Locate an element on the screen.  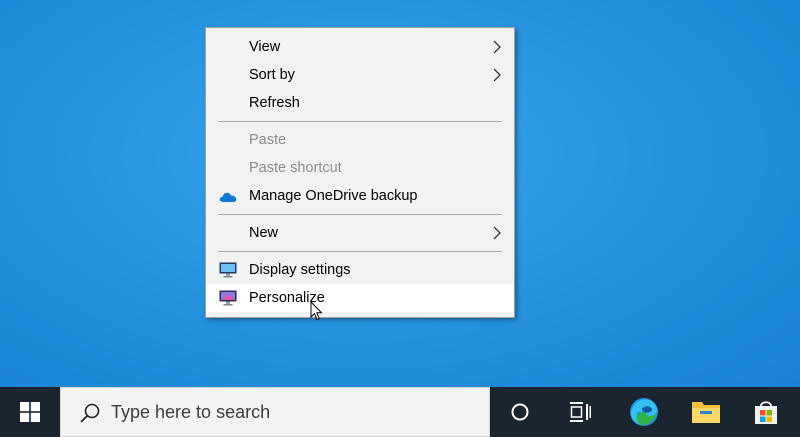
menu-item-label: Manage OneDrive backup is located at coordinates (333, 196).